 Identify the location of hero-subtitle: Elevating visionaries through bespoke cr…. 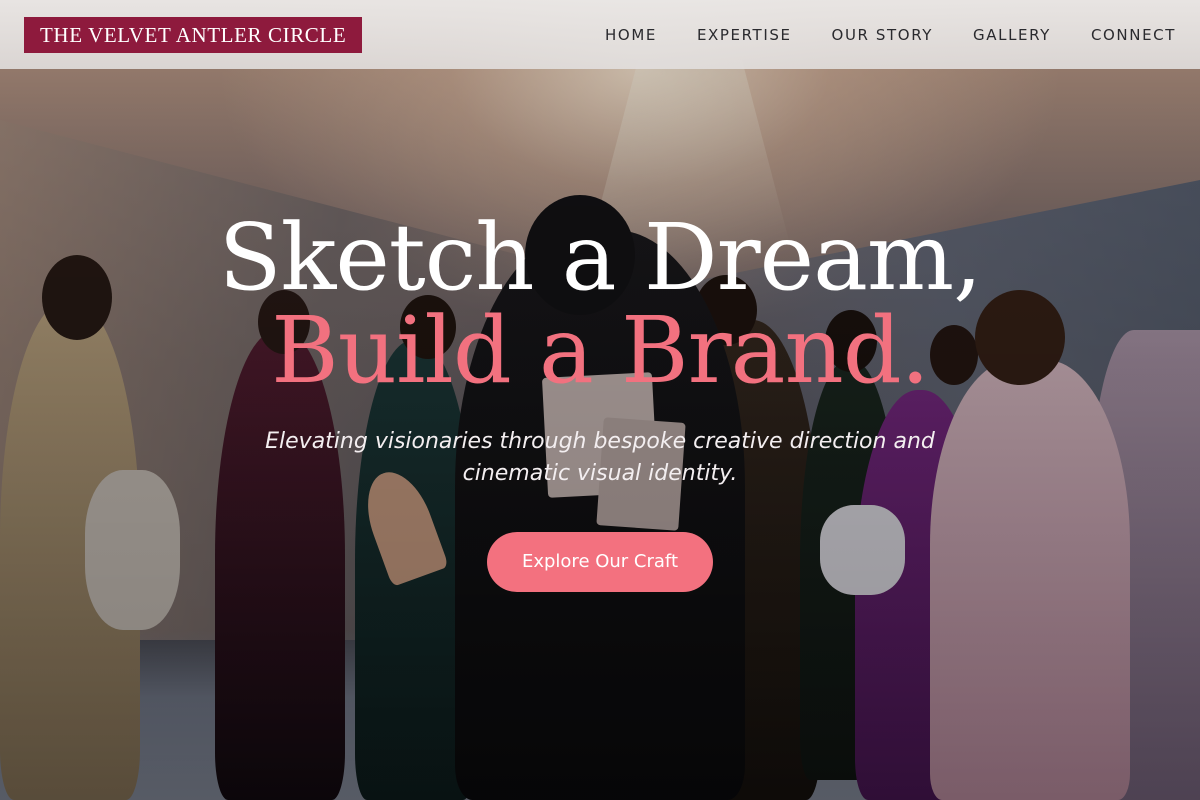
(600, 457).